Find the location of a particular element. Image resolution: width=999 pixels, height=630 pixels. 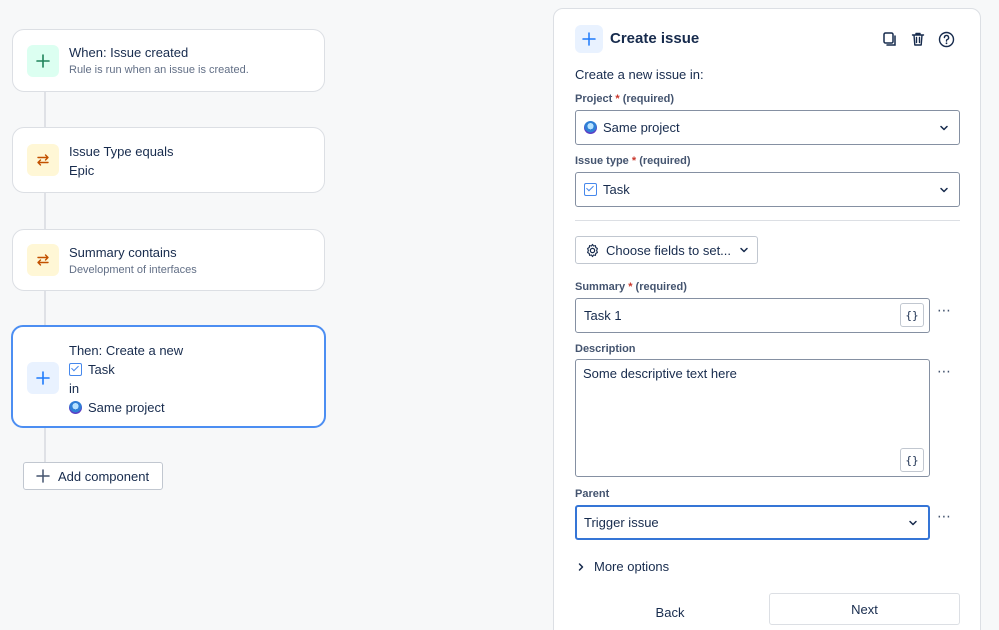

action-issue-type: Task is located at coordinates (101, 369).